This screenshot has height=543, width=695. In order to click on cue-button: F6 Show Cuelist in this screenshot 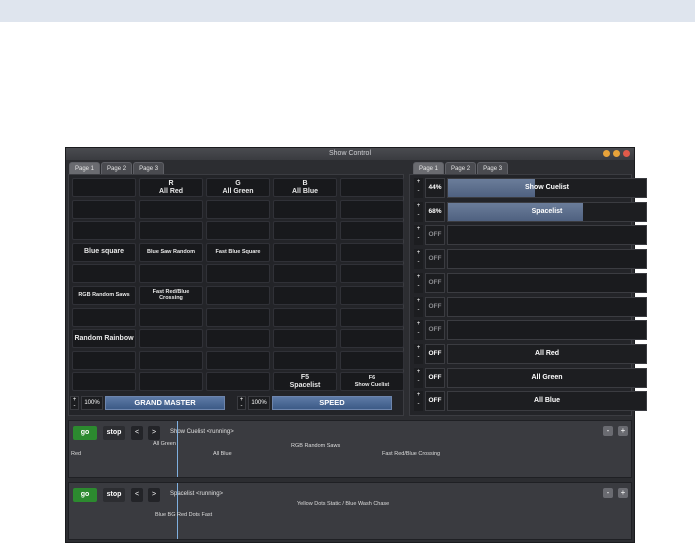, I will do `click(372, 382)`.